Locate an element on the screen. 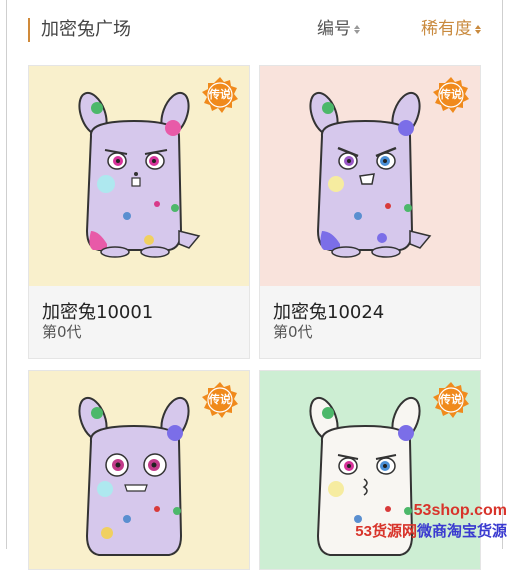  page-title: 加密兔广场 is located at coordinates (86, 30).